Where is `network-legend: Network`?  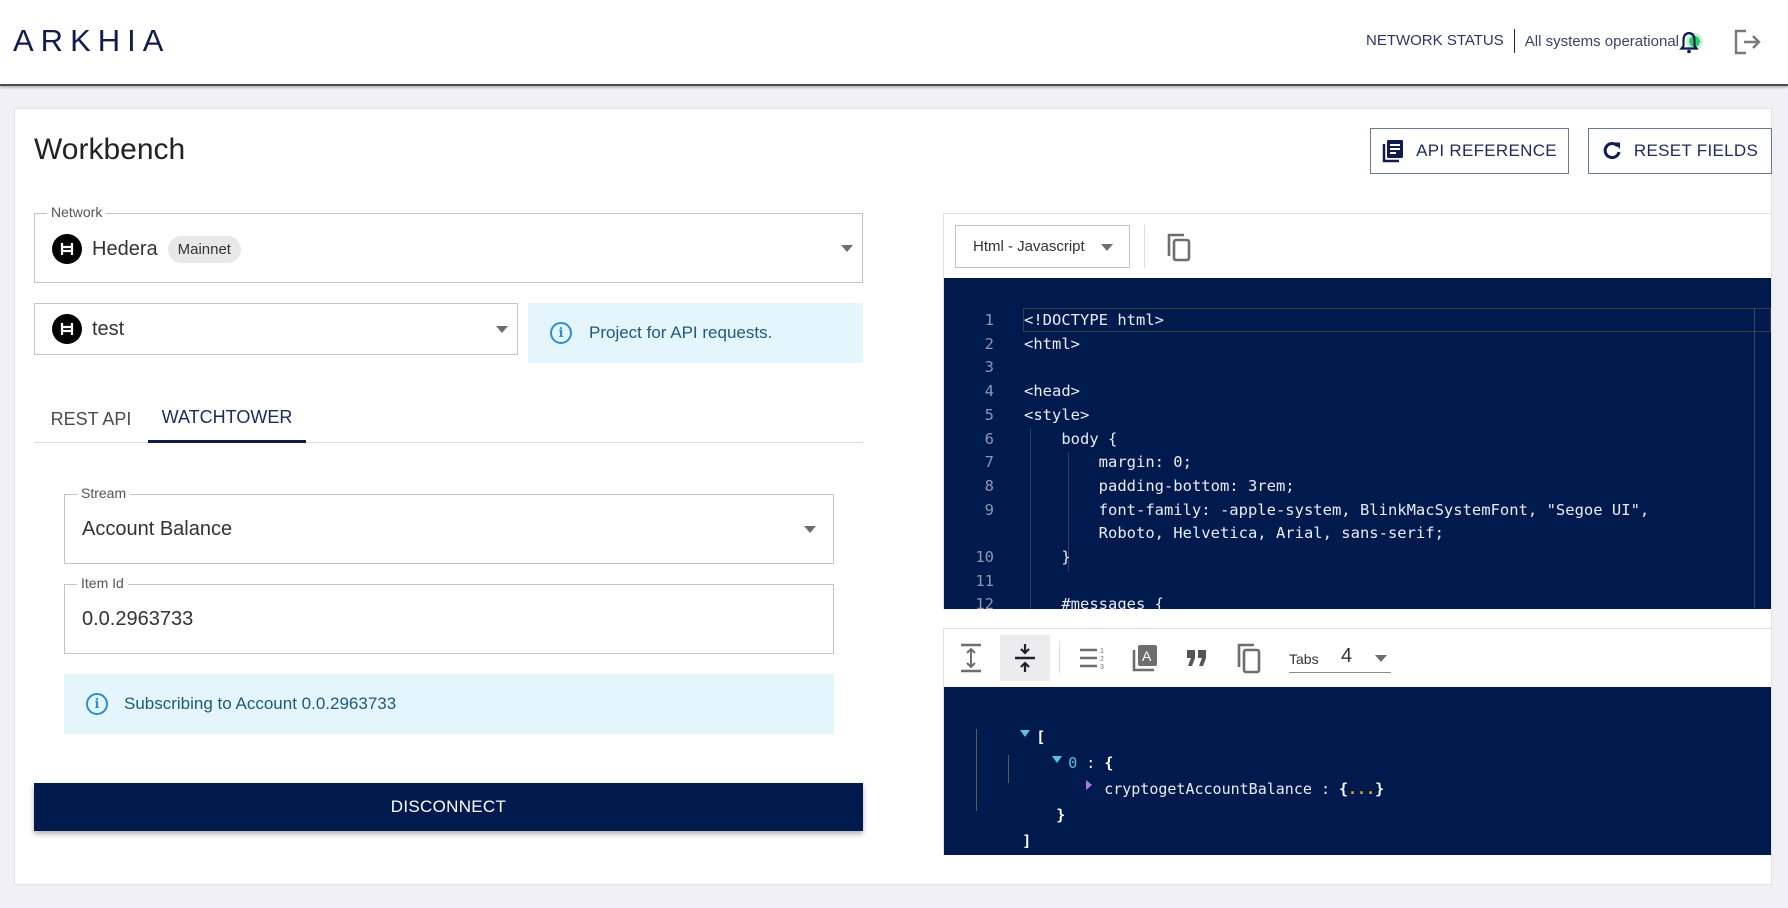 network-legend: Network is located at coordinates (77, 212).